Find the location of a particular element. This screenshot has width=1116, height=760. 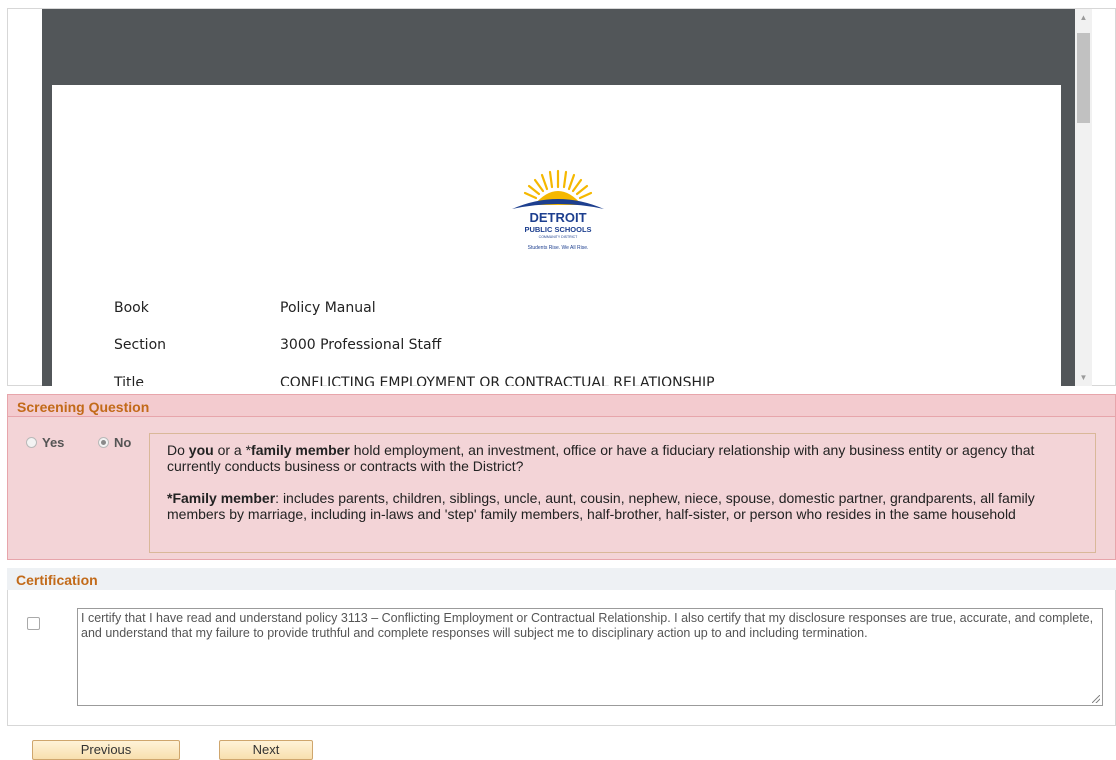

radio-yes: Yes is located at coordinates (45, 442).